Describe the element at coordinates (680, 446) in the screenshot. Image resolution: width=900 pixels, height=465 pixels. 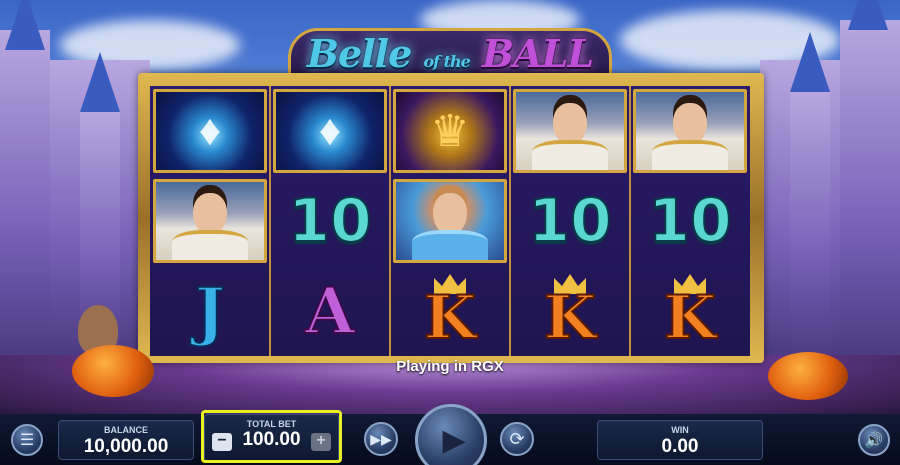
I see `win-value: 0.00` at that location.